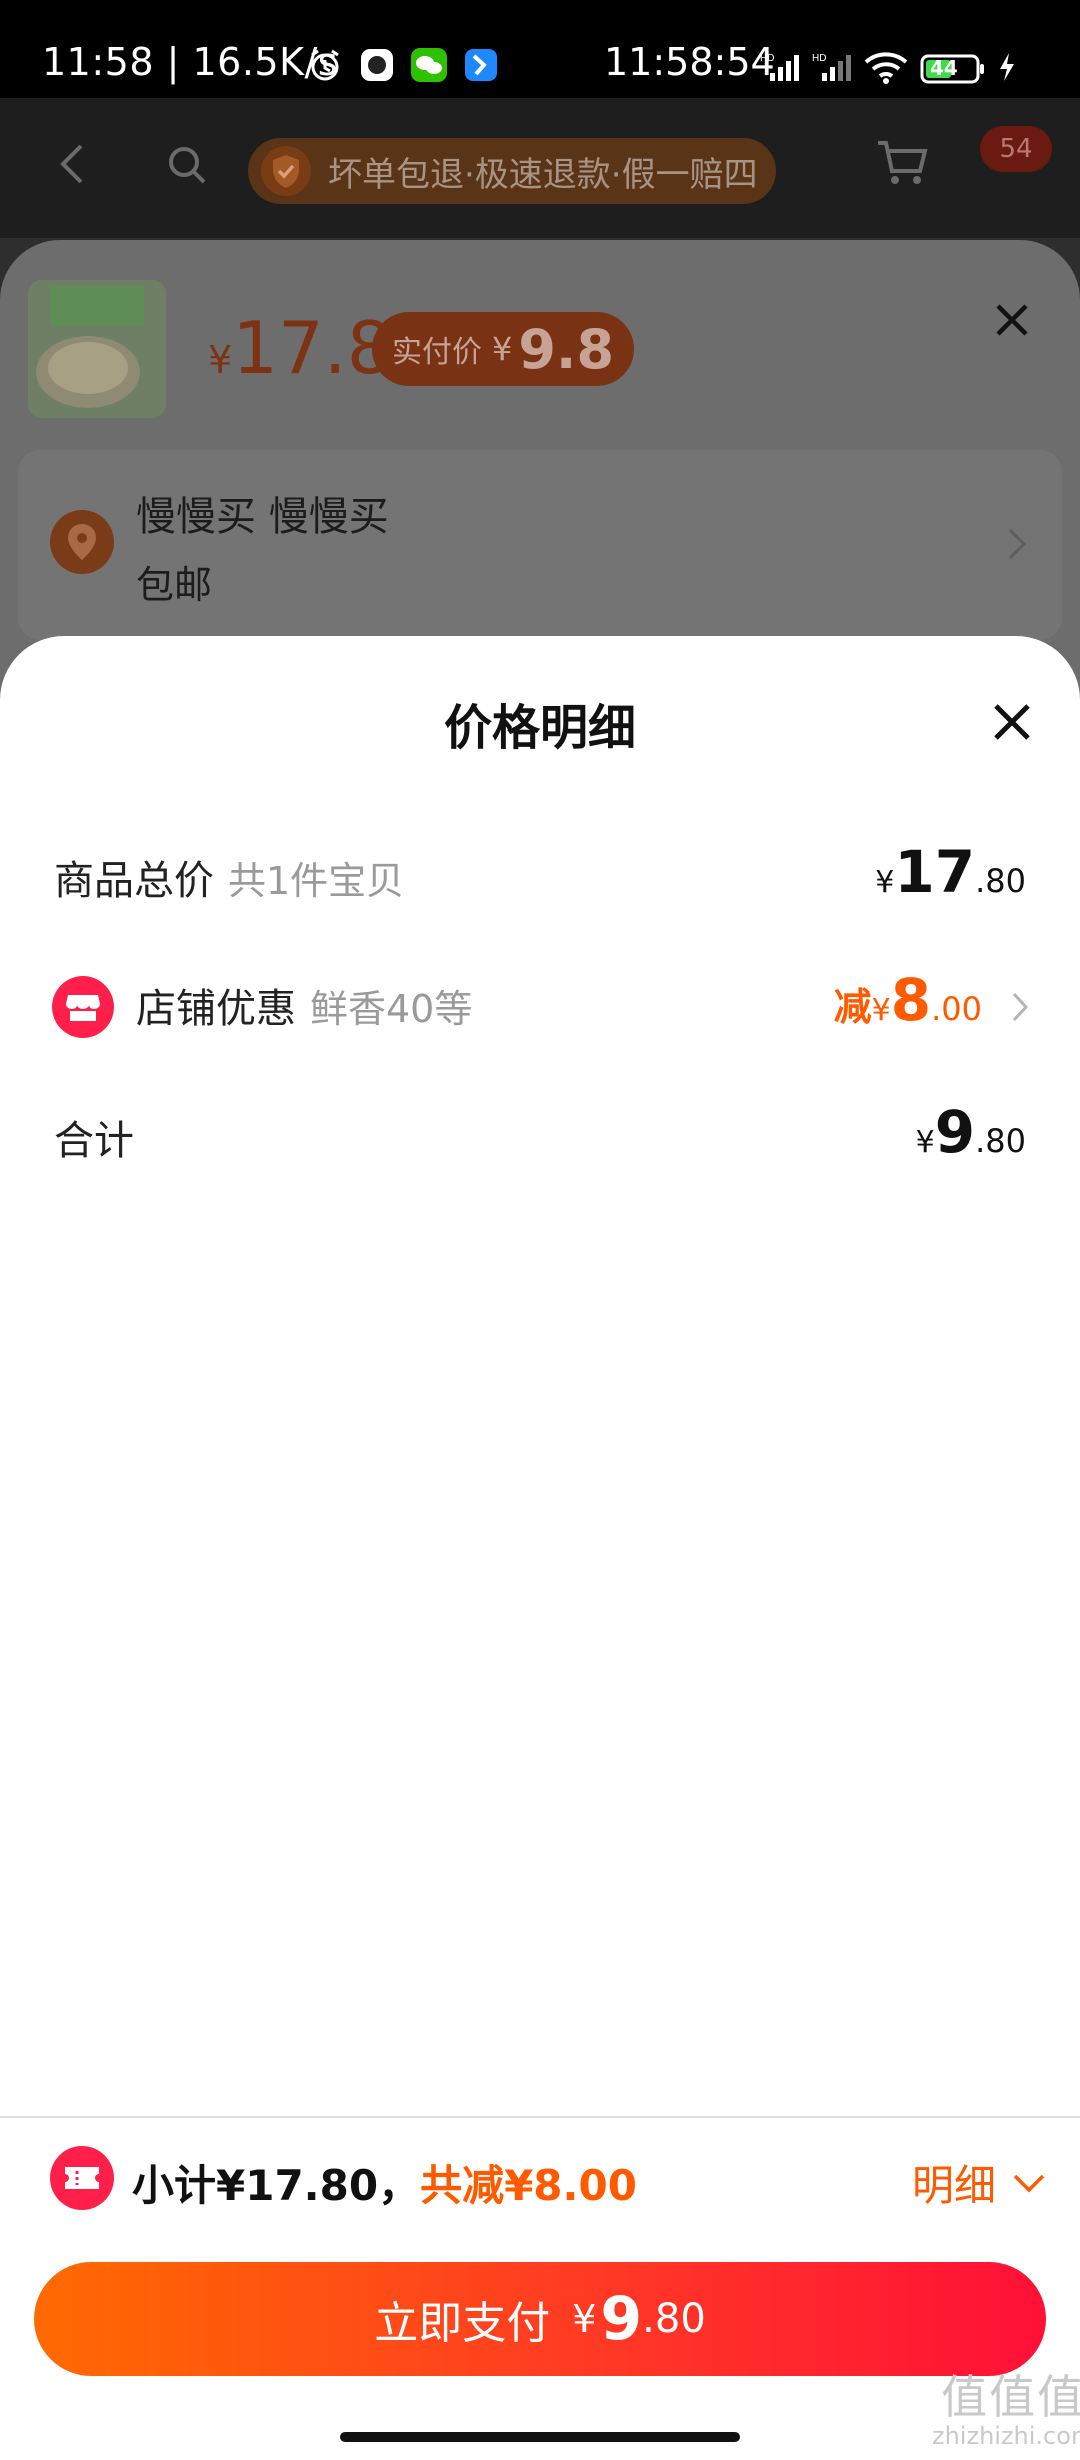 The image size is (1080, 2460). What do you see at coordinates (437, 352) in the screenshot?
I see `paid-price-label: 实付价` at bounding box center [437, 352].